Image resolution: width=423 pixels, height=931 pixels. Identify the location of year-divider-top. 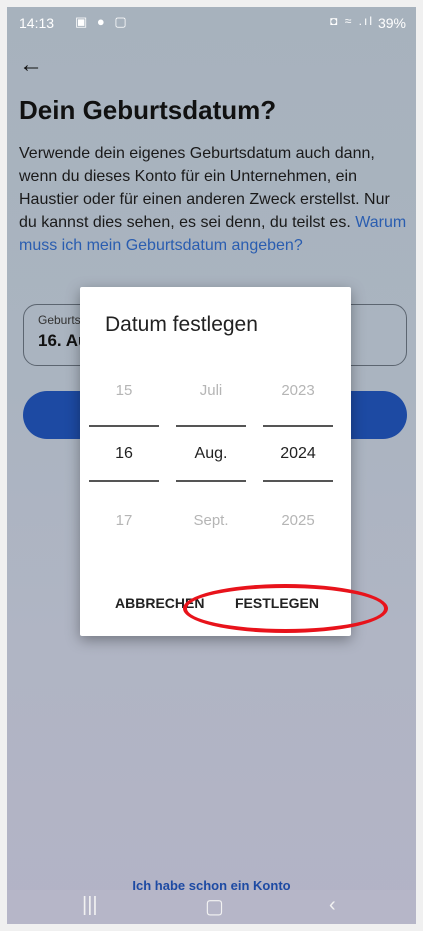
(298, 426).